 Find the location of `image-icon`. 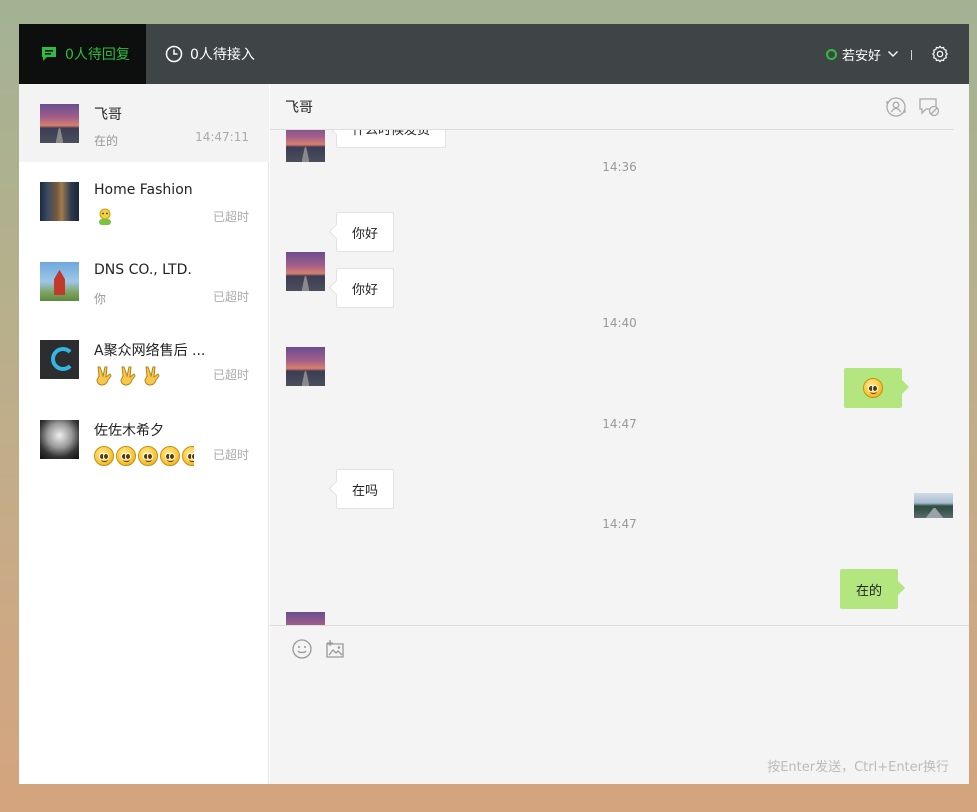

image-icon is located at coordinates (335, 649).